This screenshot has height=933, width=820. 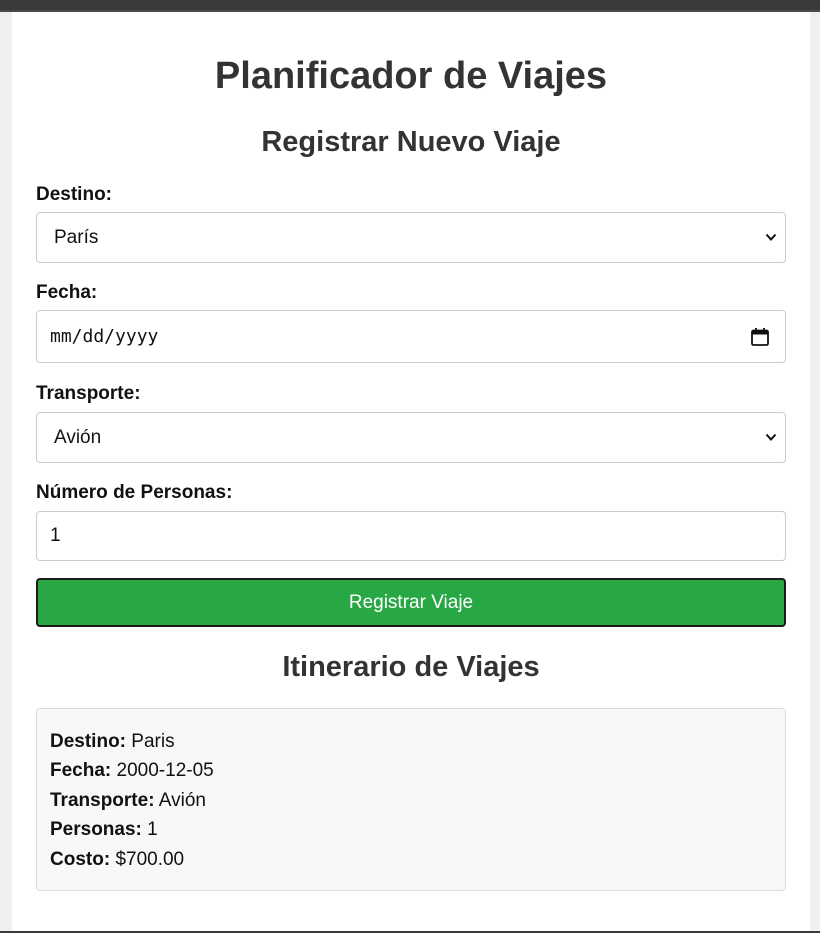 What do you see at coordinates (411, 829) in the screenshot?
I see `trip-people: Personas: 1` at bounding box center [411, 829].